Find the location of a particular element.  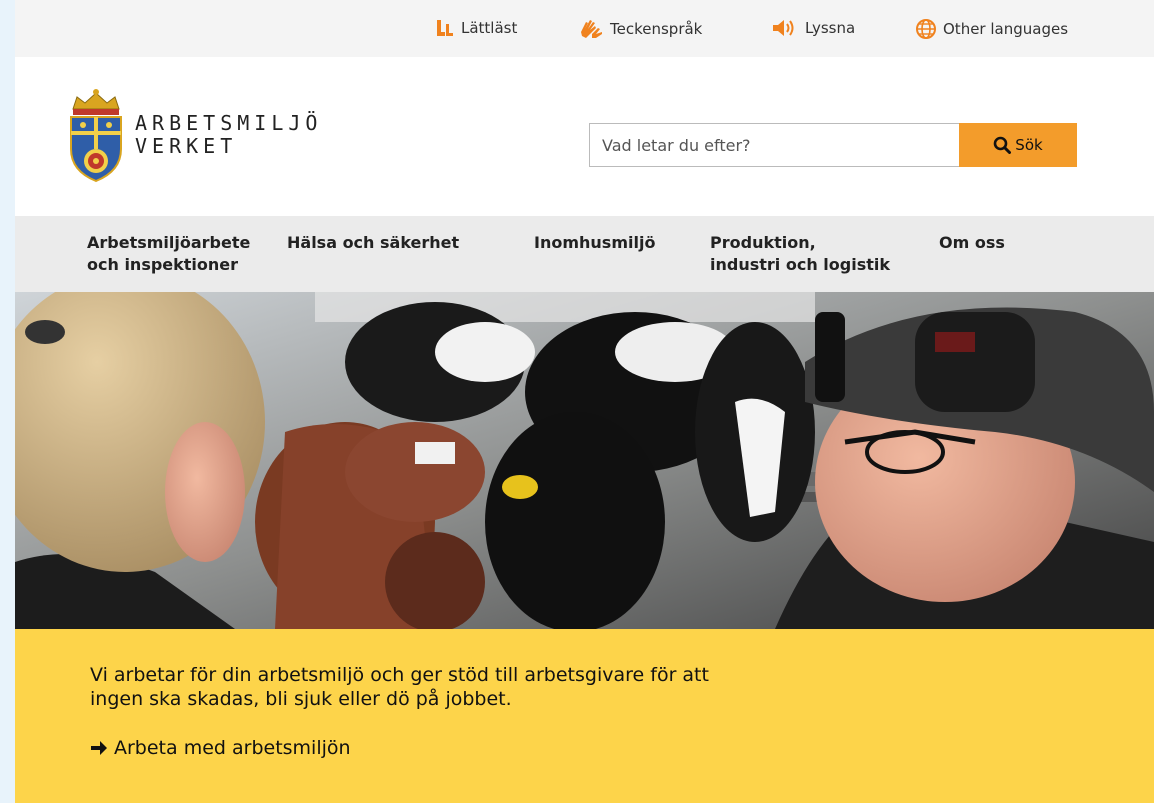

coat-of-arms-icon is located at coordinates (96, 136).